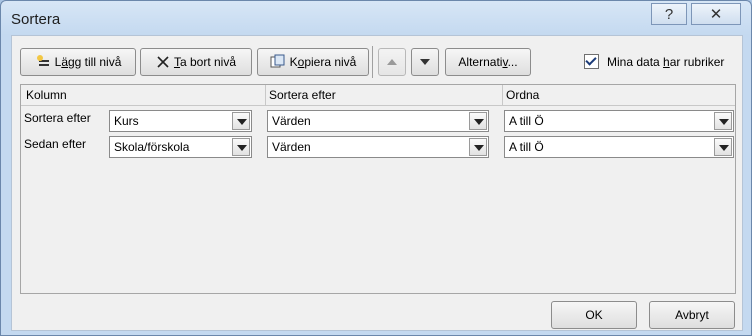 This screenshot has width=752, height=336. Describe the element at coordinates (591, 61) in the screenshot. I see `checkbox-checked-icon` at that location.